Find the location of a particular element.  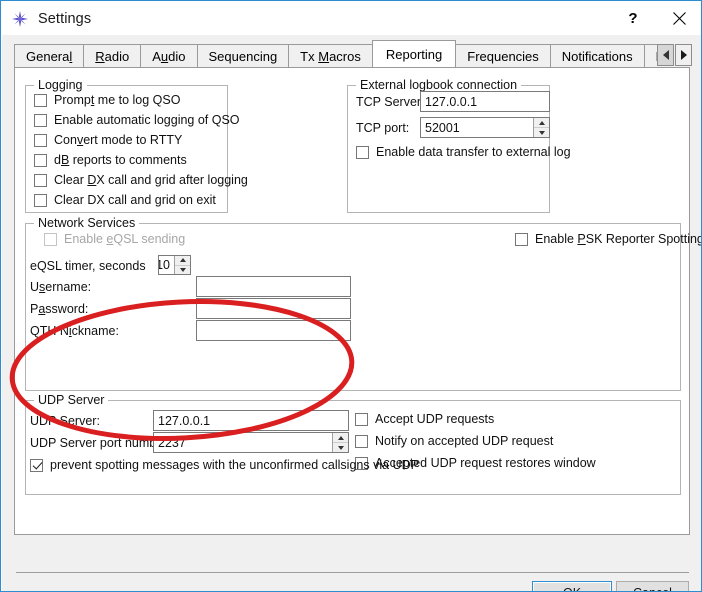

udp-port-arrows is located at coordinates (340, 442).